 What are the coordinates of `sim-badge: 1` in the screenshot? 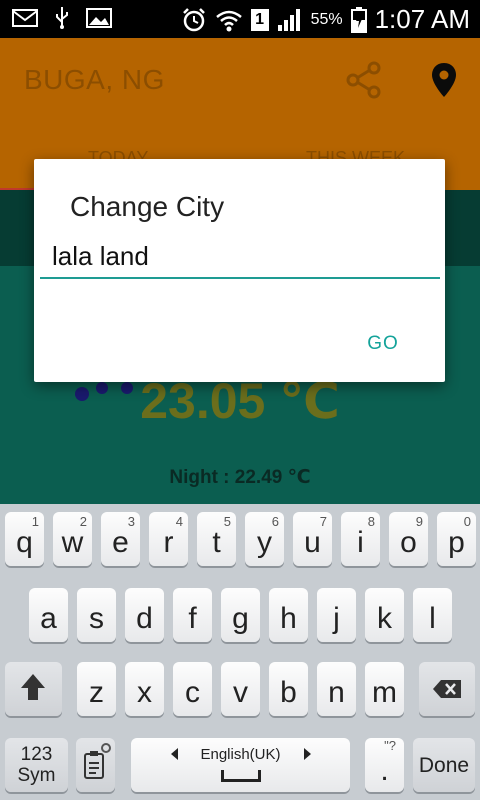 It's located at (259, 19).